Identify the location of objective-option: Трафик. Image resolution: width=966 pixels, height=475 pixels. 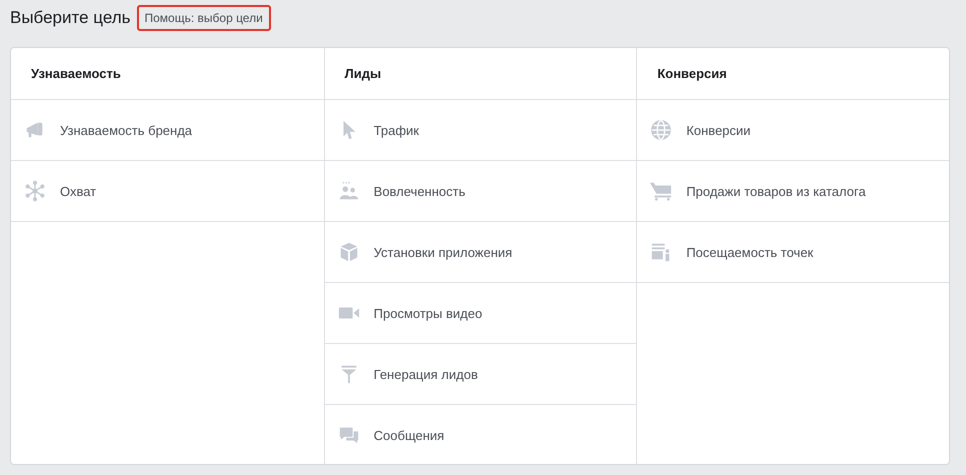
(480, 130).